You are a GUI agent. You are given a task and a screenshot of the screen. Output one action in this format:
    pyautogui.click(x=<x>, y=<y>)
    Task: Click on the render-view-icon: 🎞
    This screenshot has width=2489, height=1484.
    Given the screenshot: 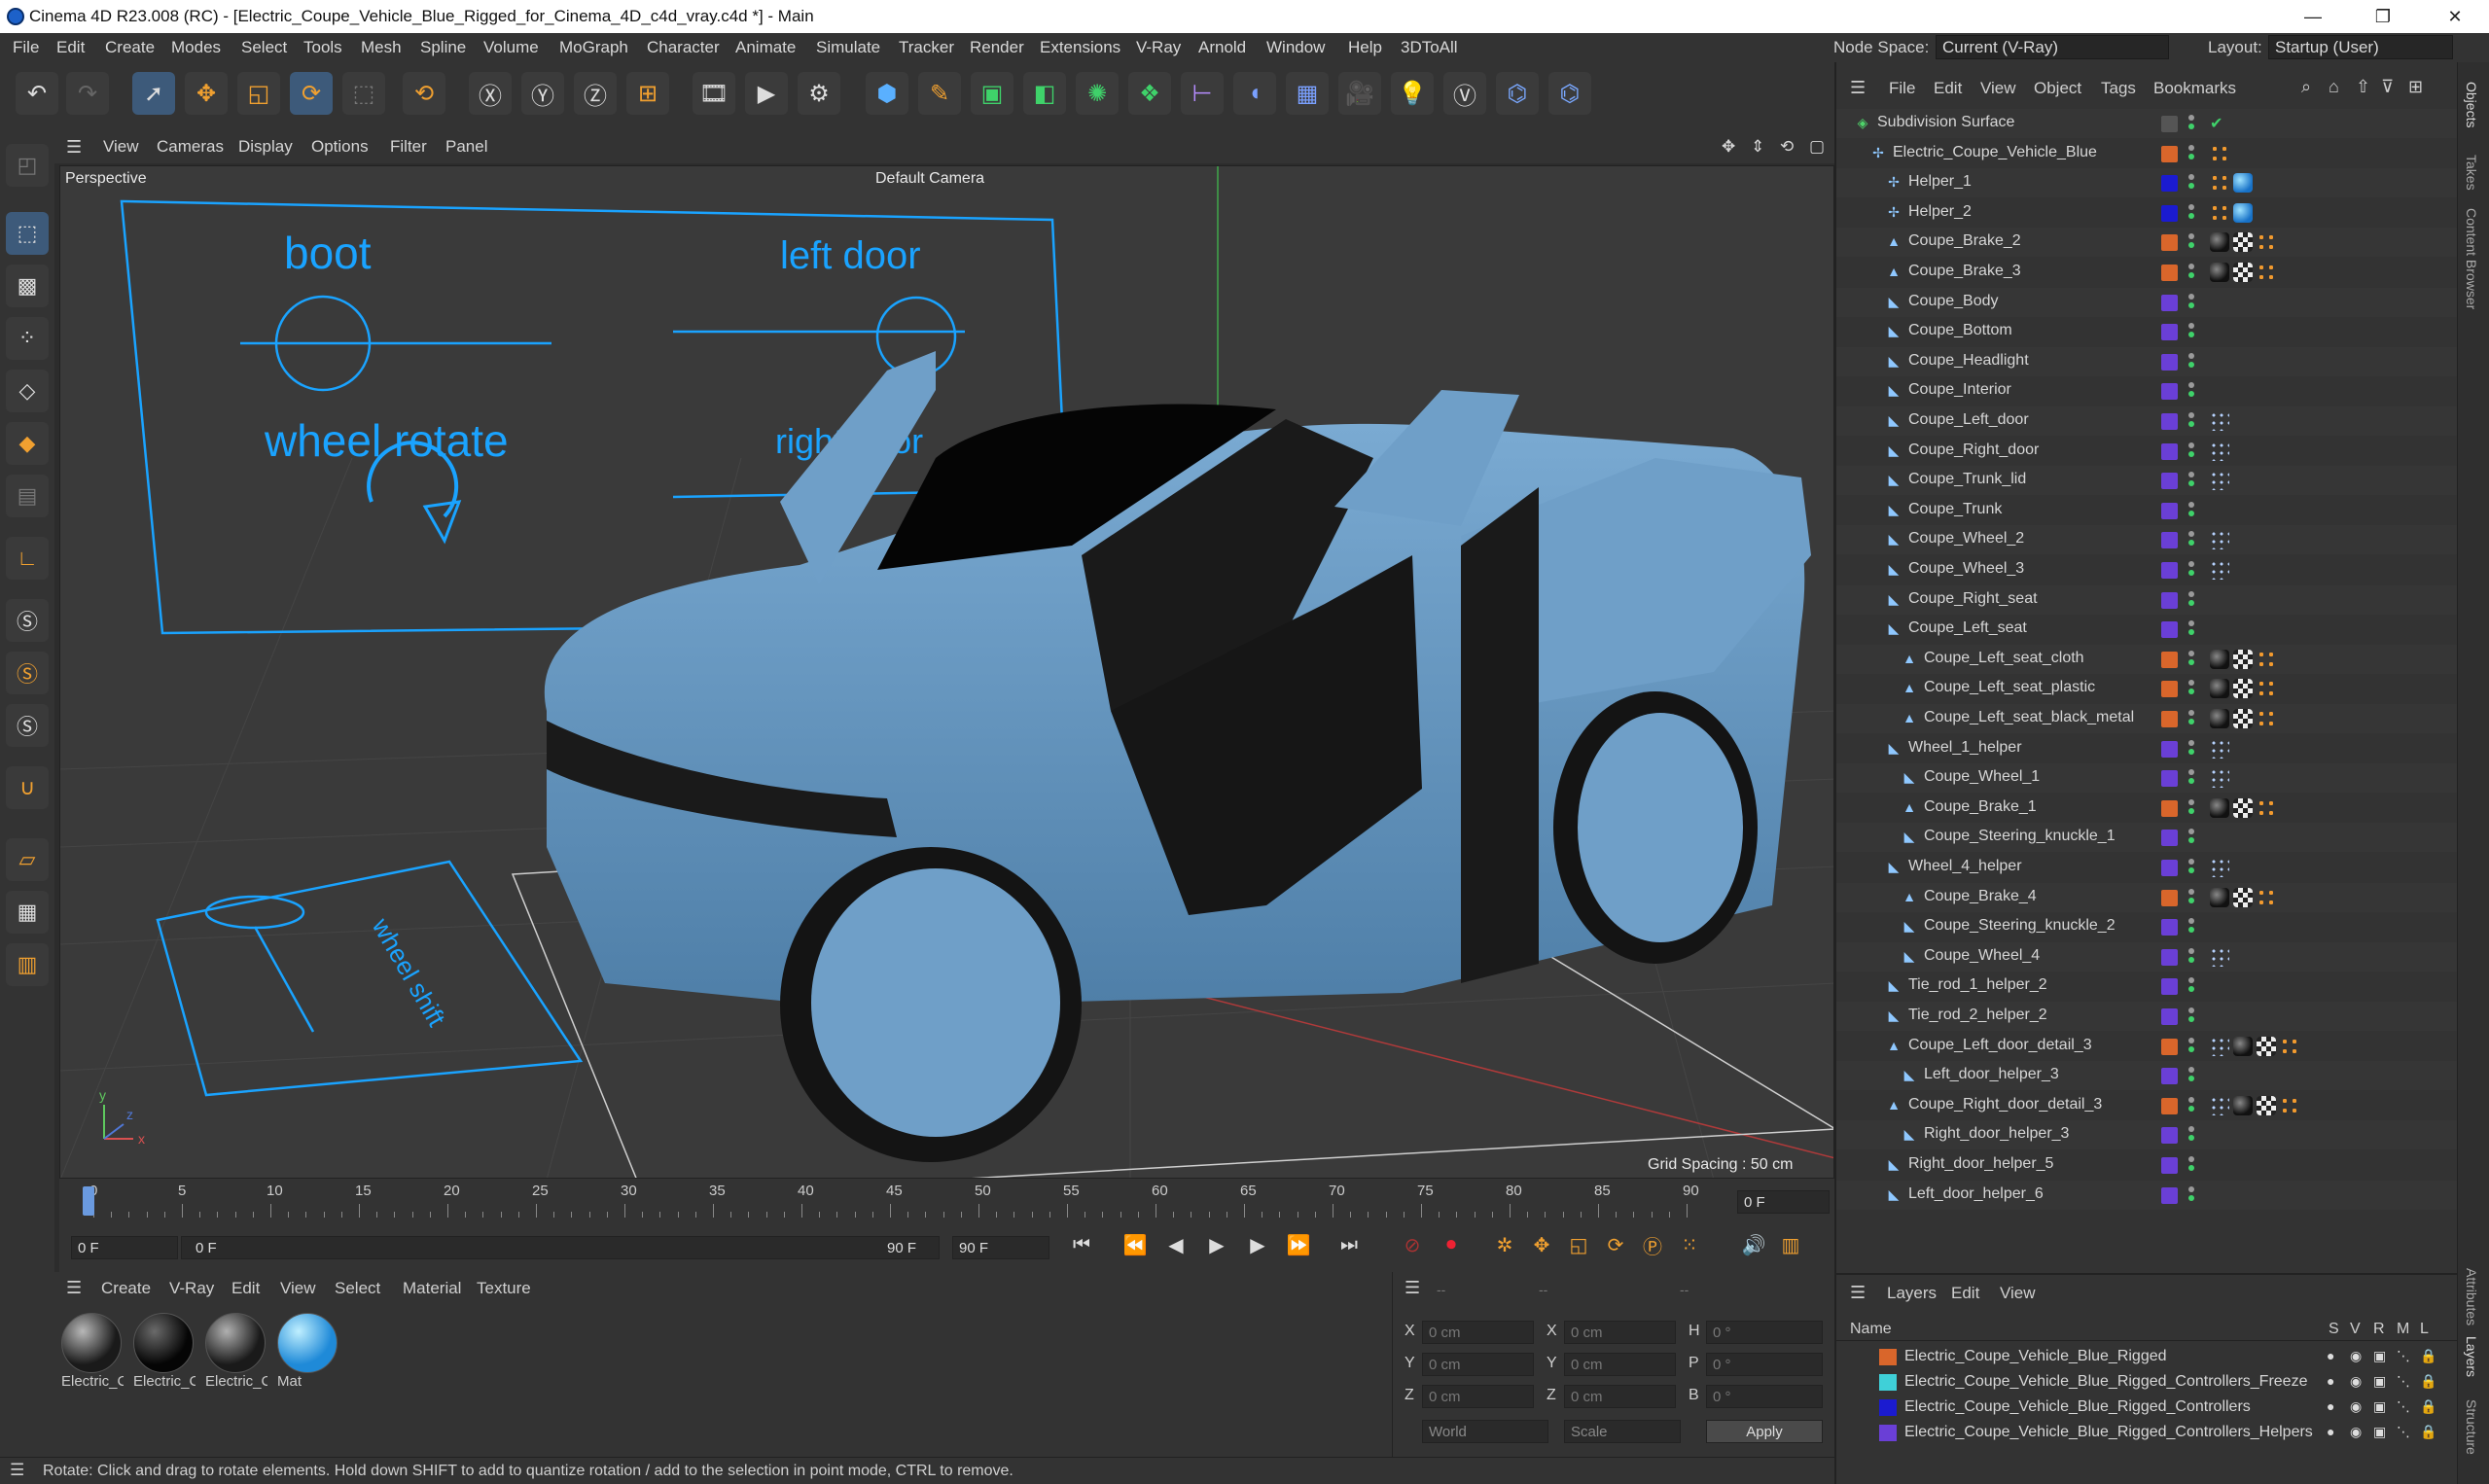 What is the action you would take?
    pyautogui.click(x=714, y=94)
    